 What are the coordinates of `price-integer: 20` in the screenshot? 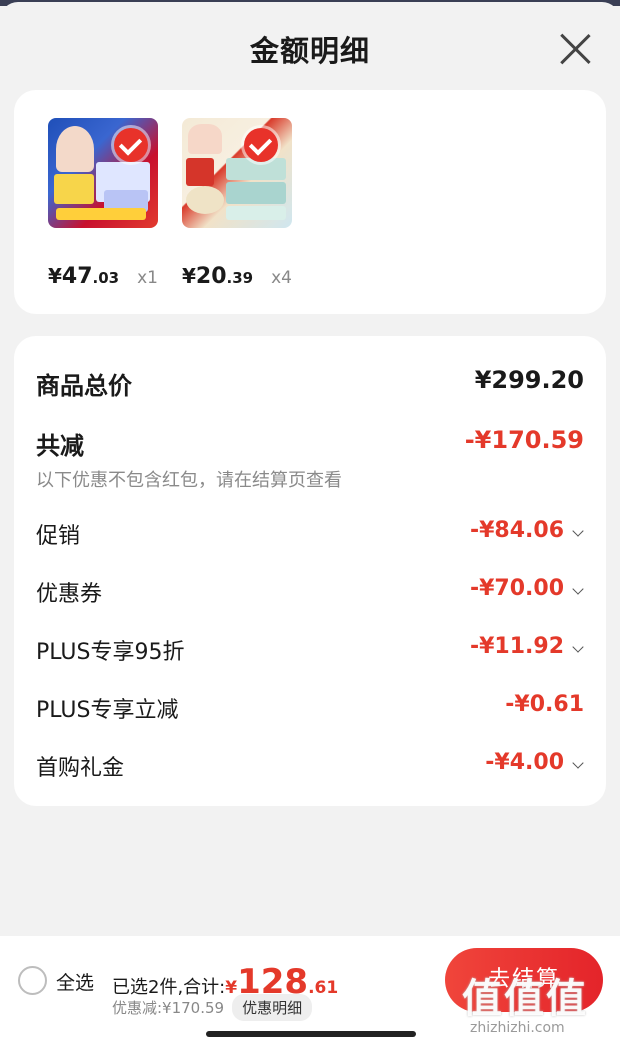 It's located at (211, 276).